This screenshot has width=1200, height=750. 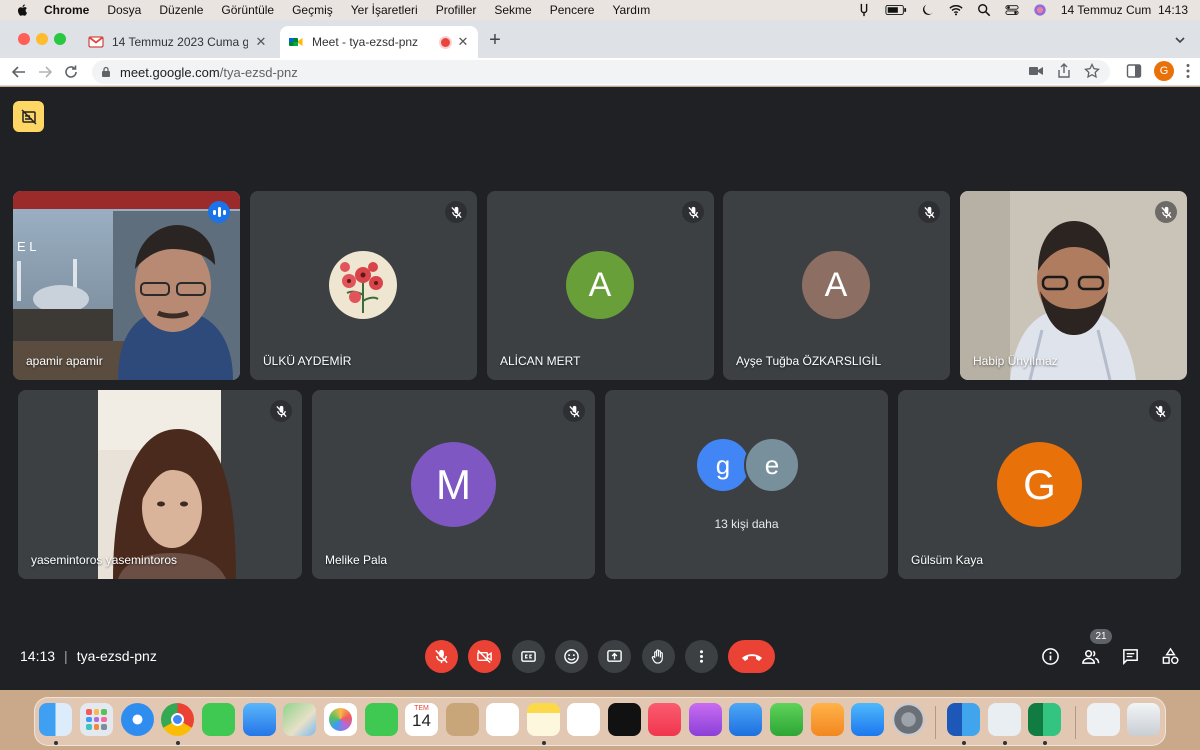 I want to click on window-close-button, so click(x=24, y=39).